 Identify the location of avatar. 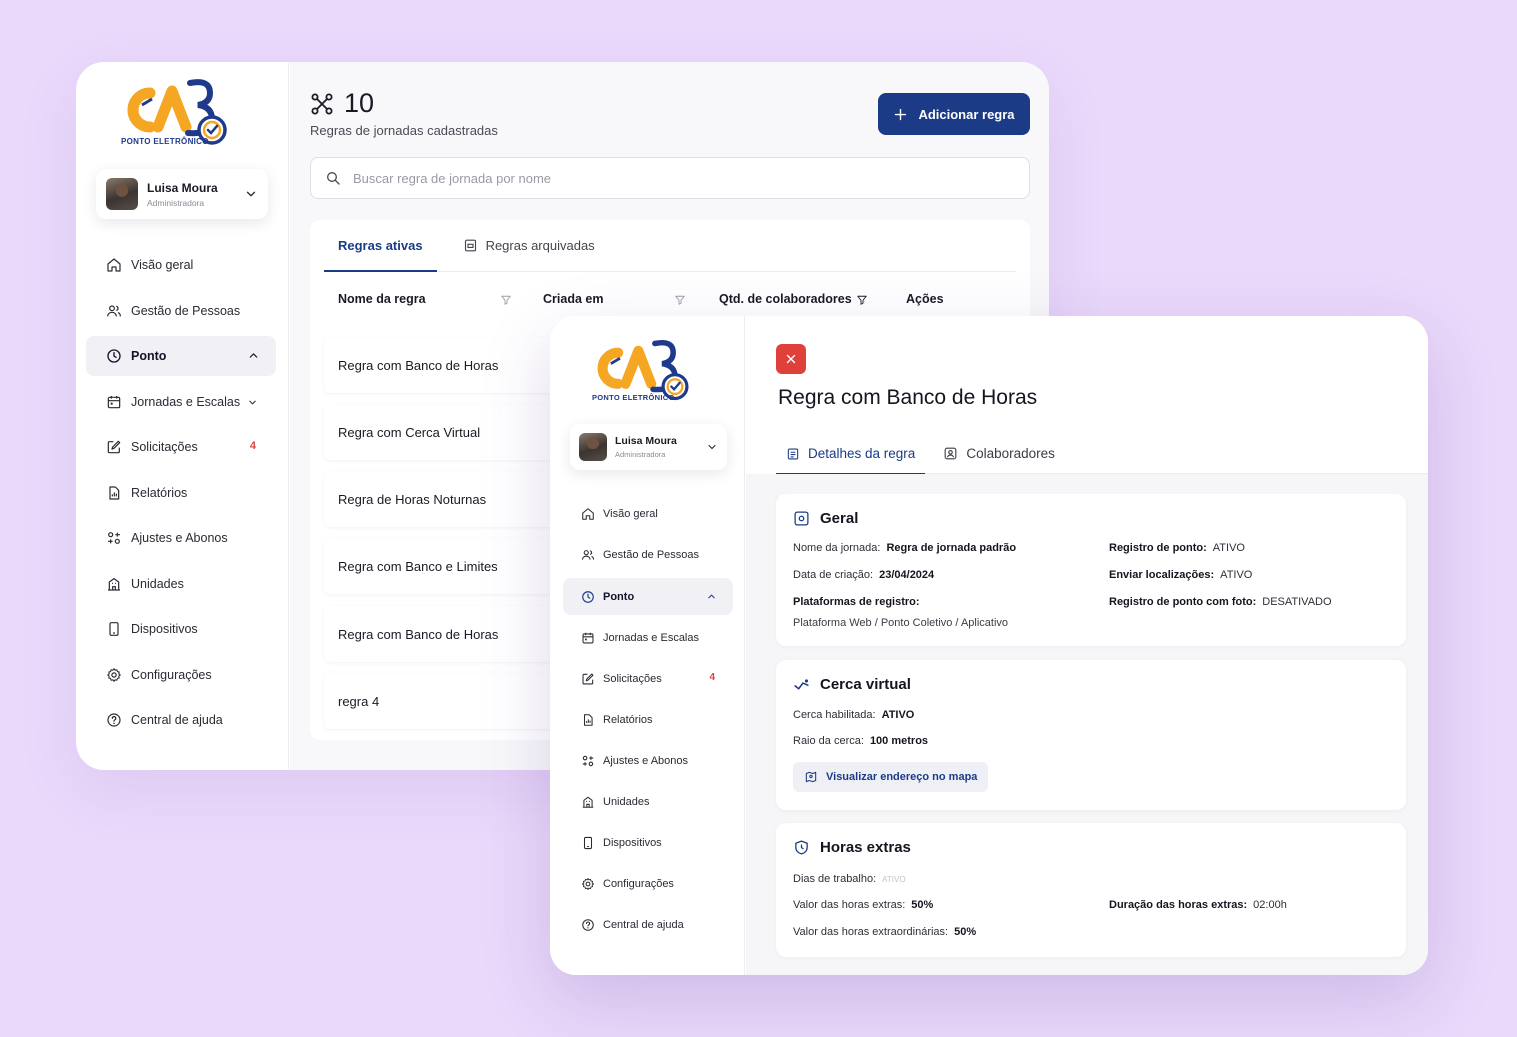
(122, 194).